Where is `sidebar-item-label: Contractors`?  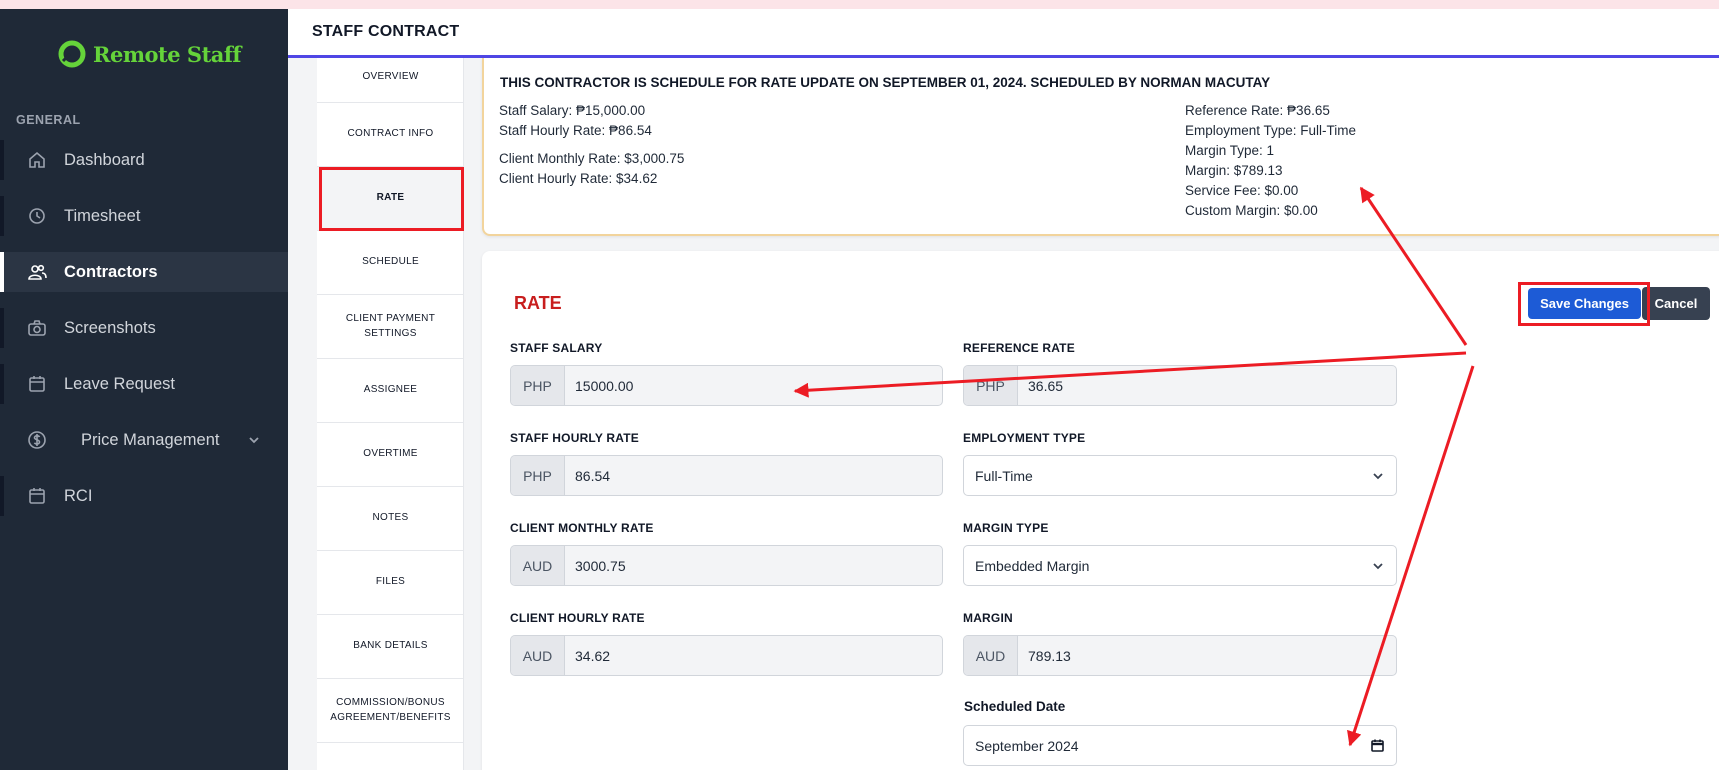 sidebar-item-label: Contractors is located at coordinates (111, 272).